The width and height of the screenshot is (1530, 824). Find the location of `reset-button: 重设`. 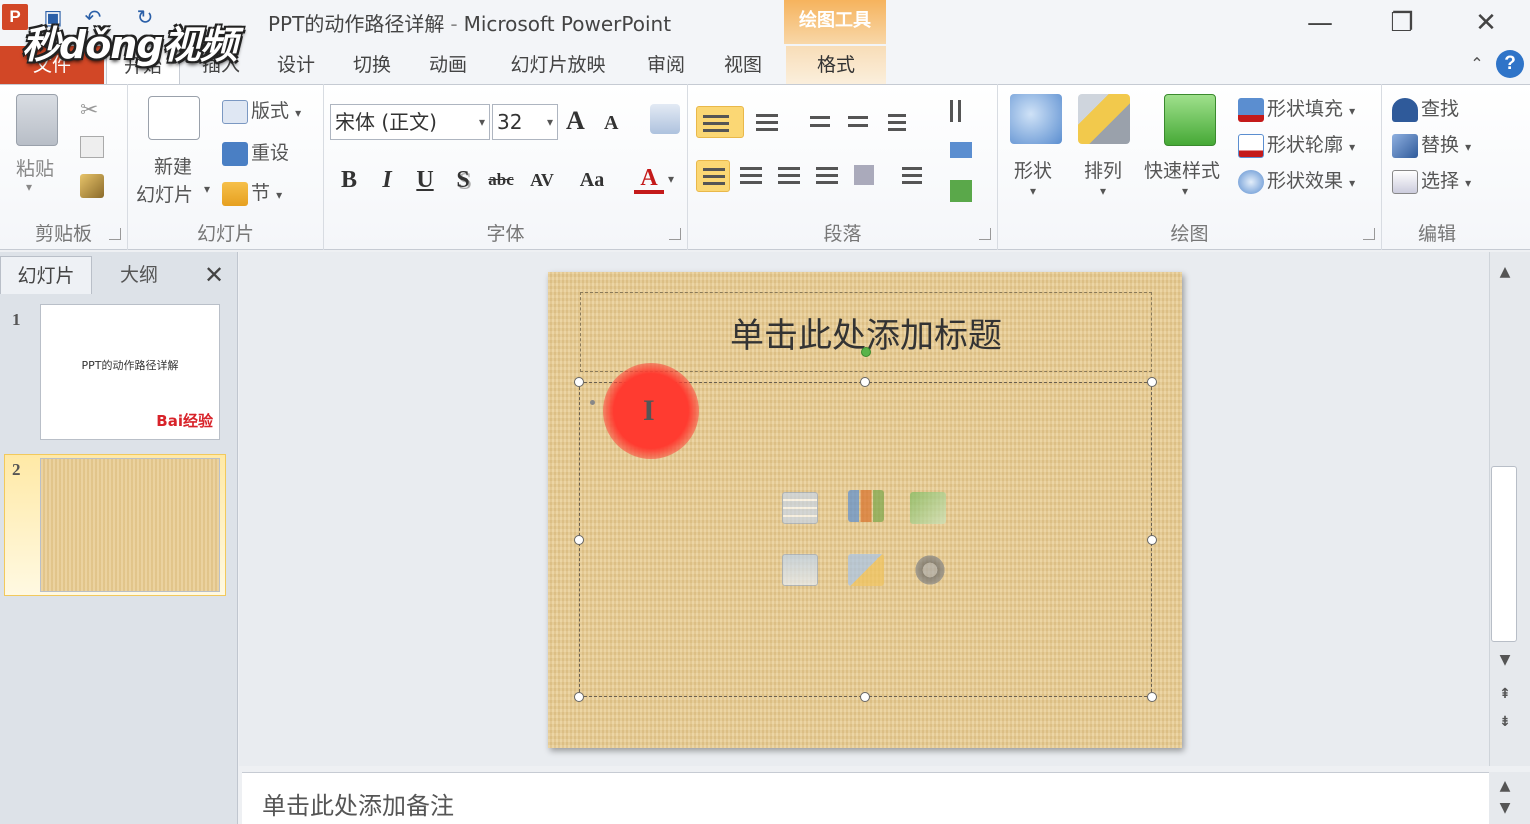

reset-button: 重设 is located at coordinates (255, 152).